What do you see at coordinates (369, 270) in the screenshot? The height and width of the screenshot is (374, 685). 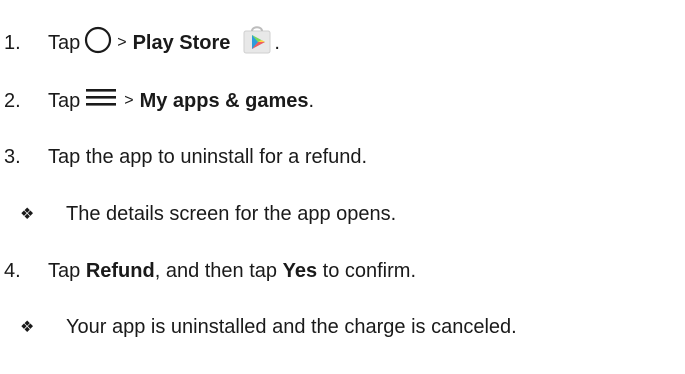 I see `post-text: to confirm.` at bounding box center [369, 270].